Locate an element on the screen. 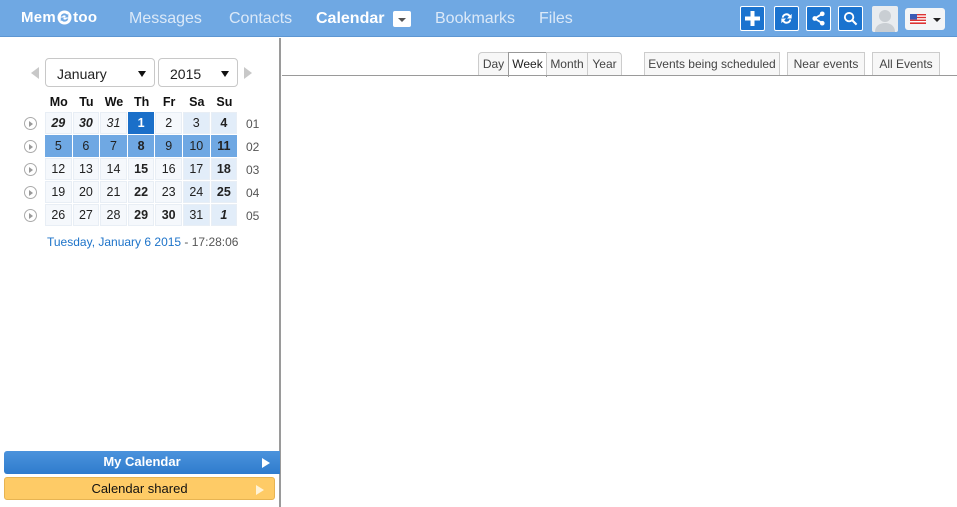 Image resolution: width=957 pixels, height=507 pixels. current-datetime: Tuesday, January 6 2015 - 17:28:06 is located at coordinates (142, 242).